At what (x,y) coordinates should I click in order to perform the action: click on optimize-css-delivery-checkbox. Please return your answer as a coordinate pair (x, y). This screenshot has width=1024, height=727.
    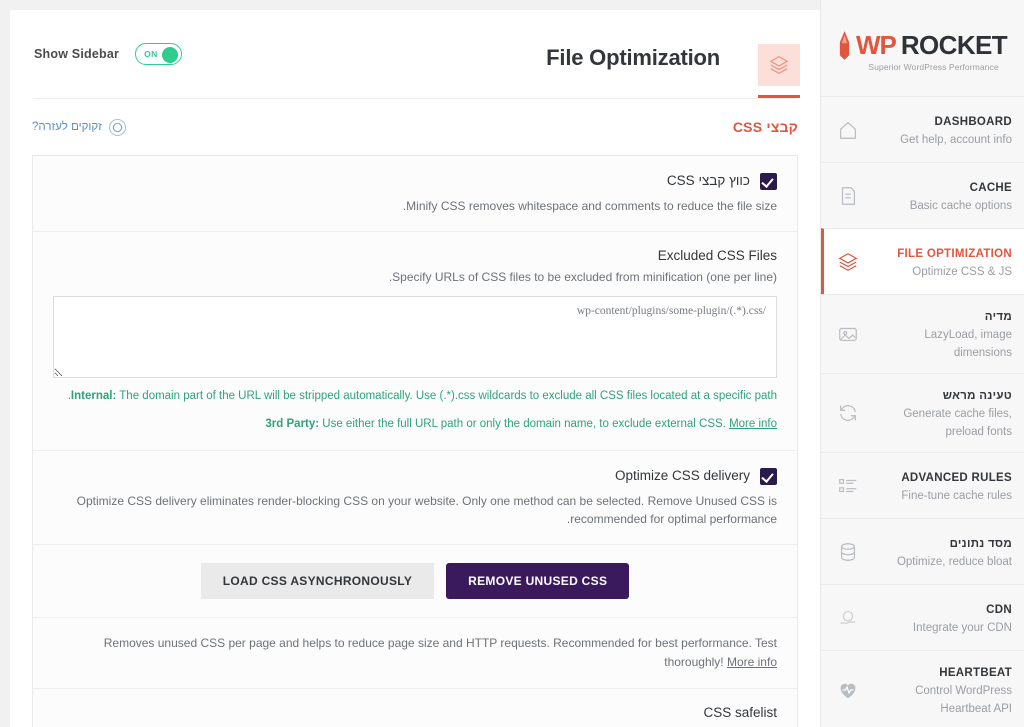
    Looking at the image, I should click on (768, 476).